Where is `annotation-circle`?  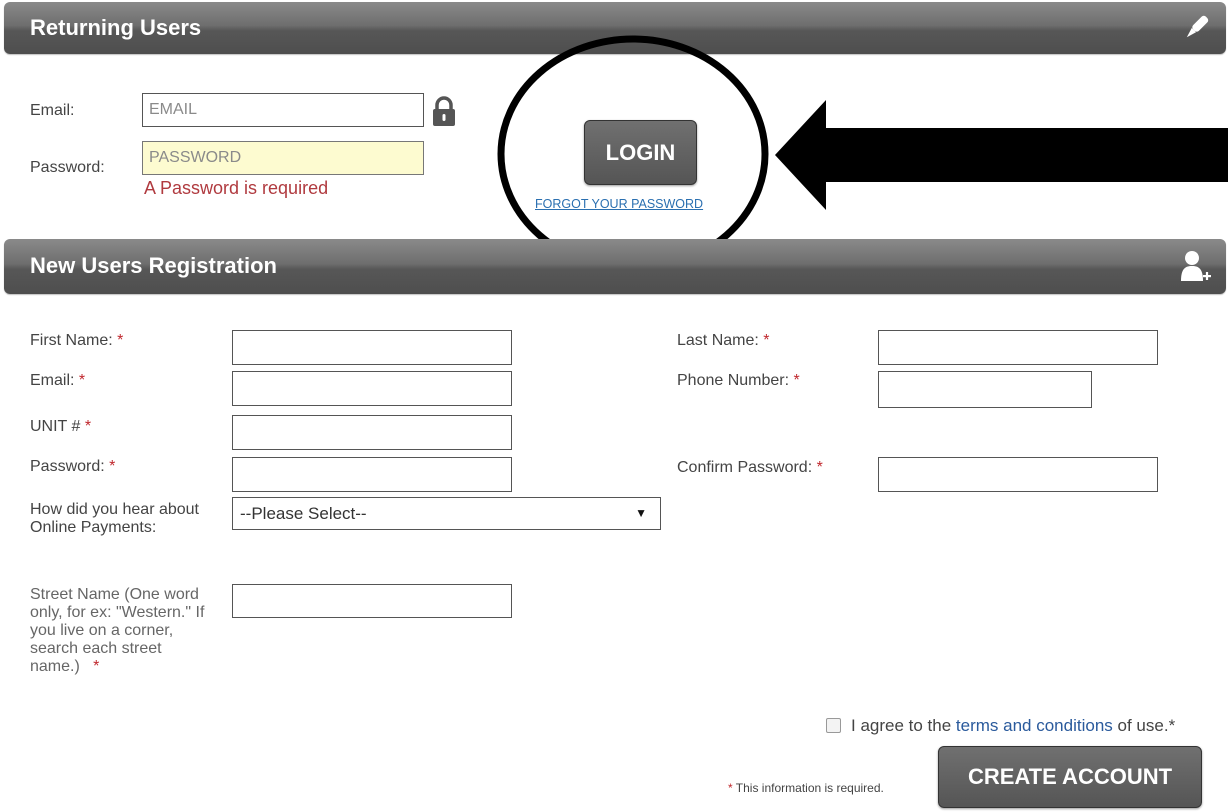 annotation-circle is located at coordinates (633, 154).